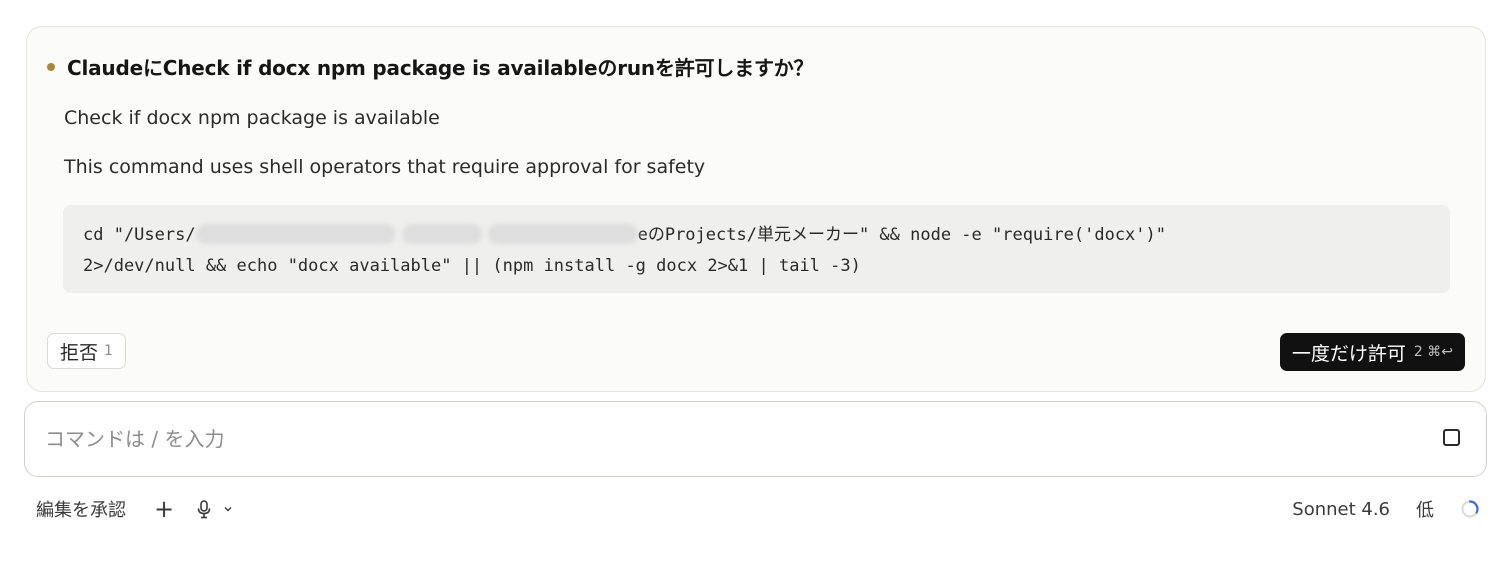  Describe the element at coordinates (252, 118) in the screenshot. I see `command-description: Check if docx npm package is available` at that location.